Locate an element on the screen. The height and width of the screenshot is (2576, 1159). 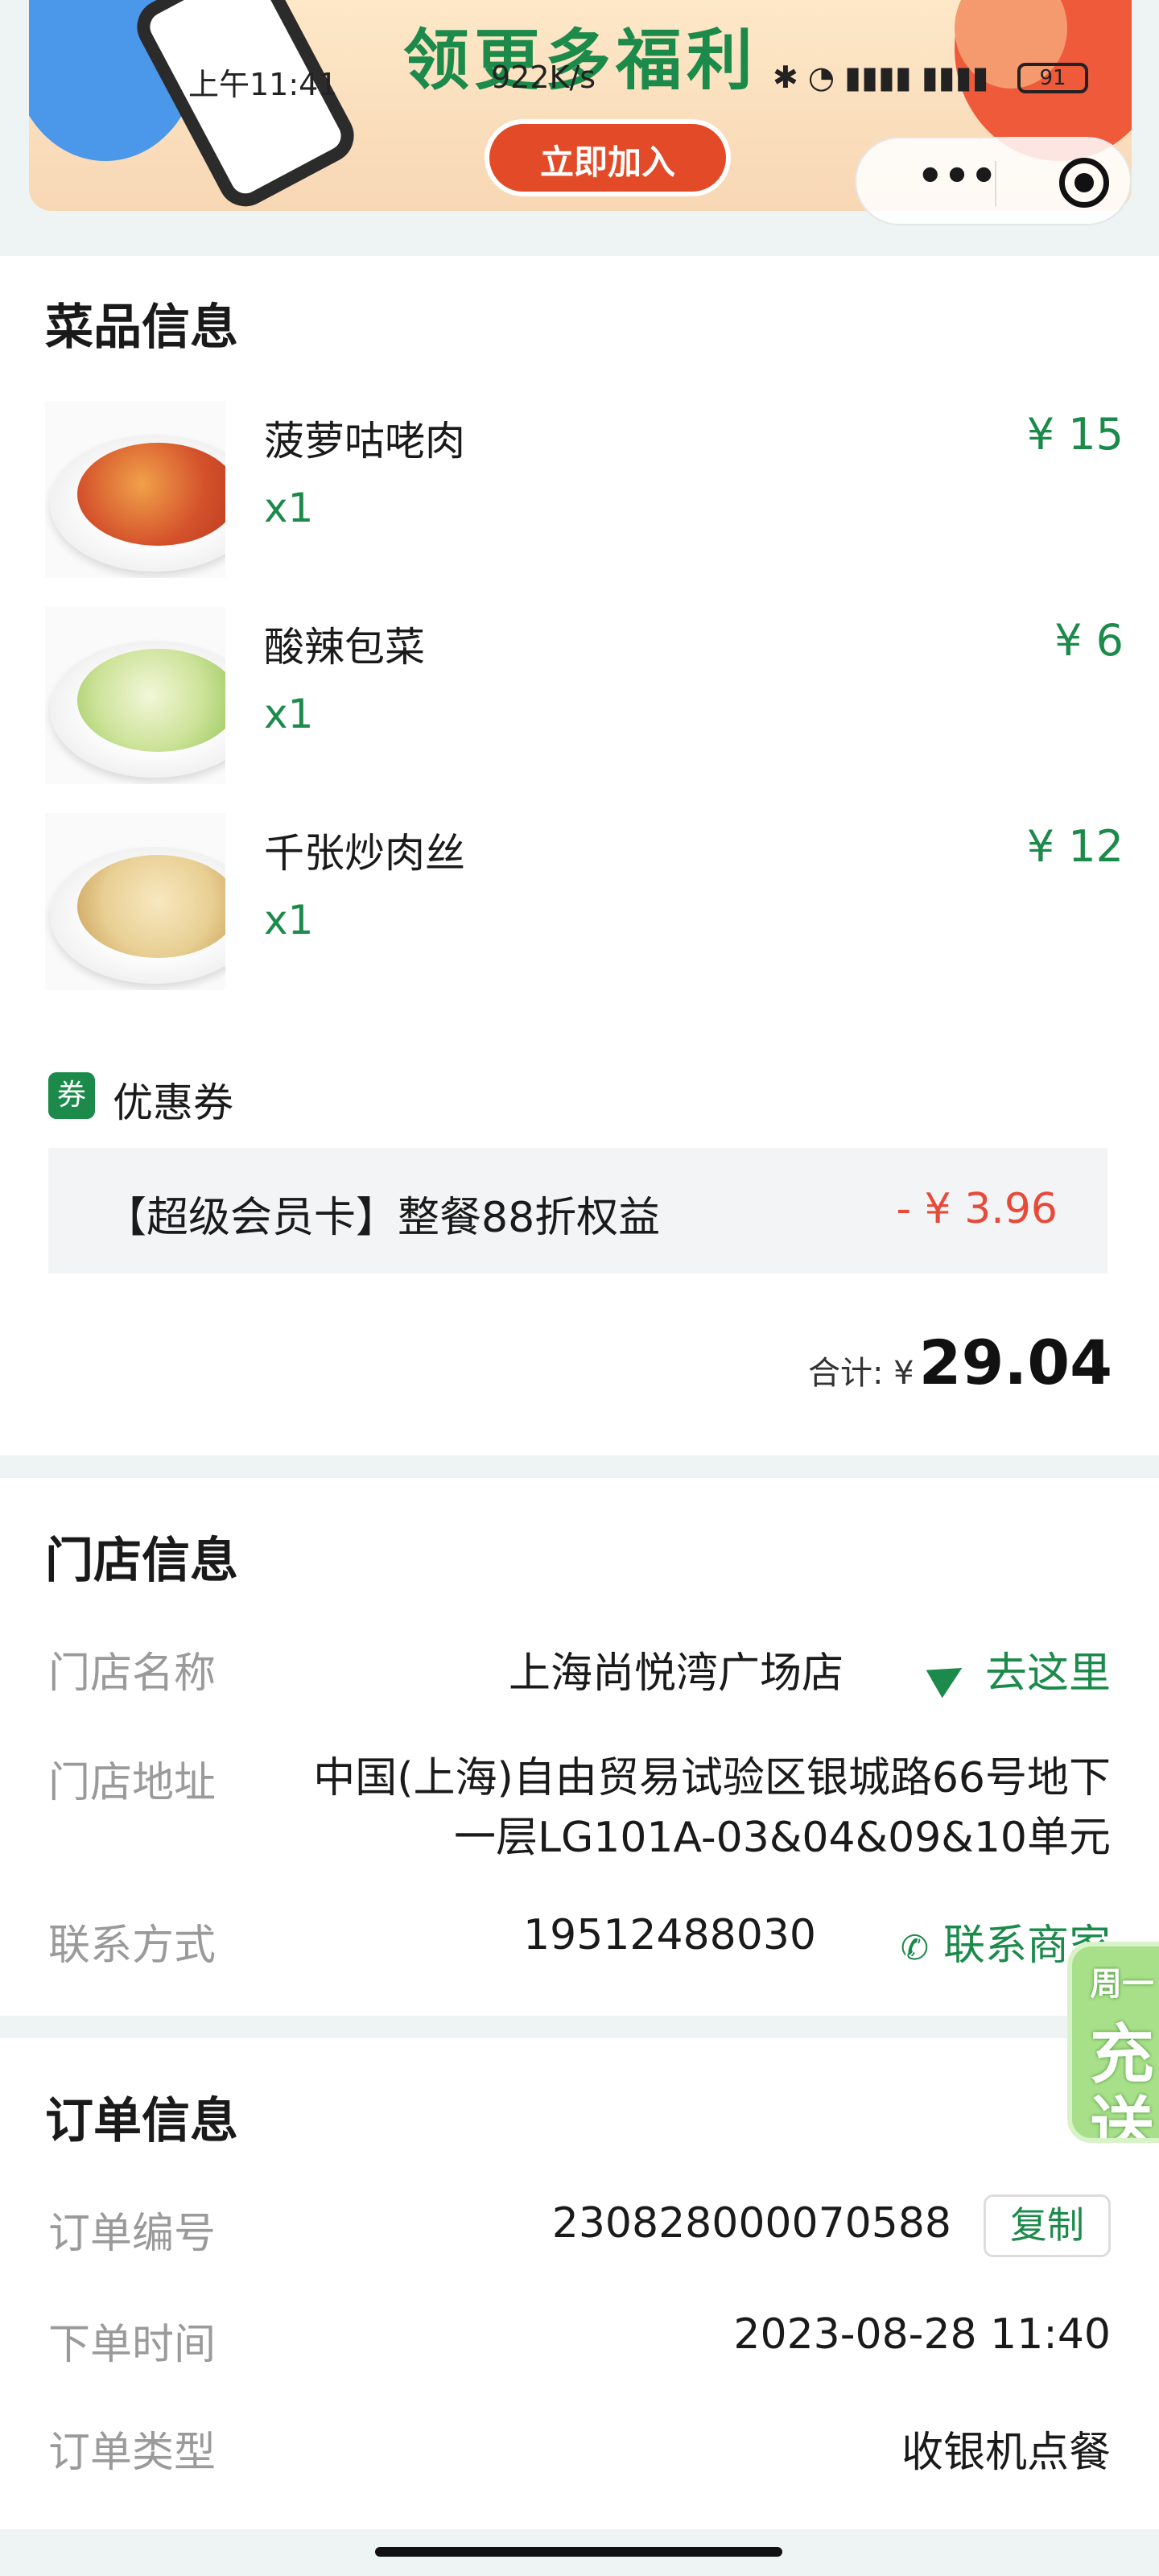
navigate-label: 去这里 is located at coordinates (1047, 1673).